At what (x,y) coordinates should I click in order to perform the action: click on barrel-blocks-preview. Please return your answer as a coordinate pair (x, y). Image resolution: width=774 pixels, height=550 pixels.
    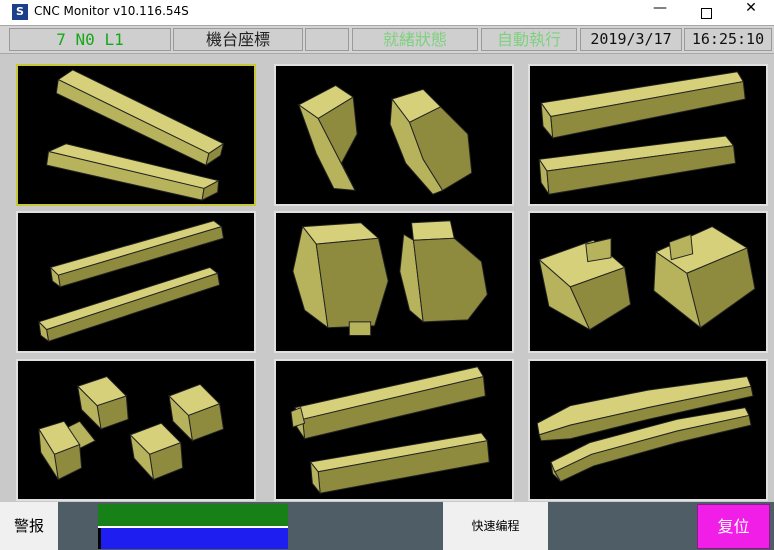
    Looking at the image, I should click on (390, 278).